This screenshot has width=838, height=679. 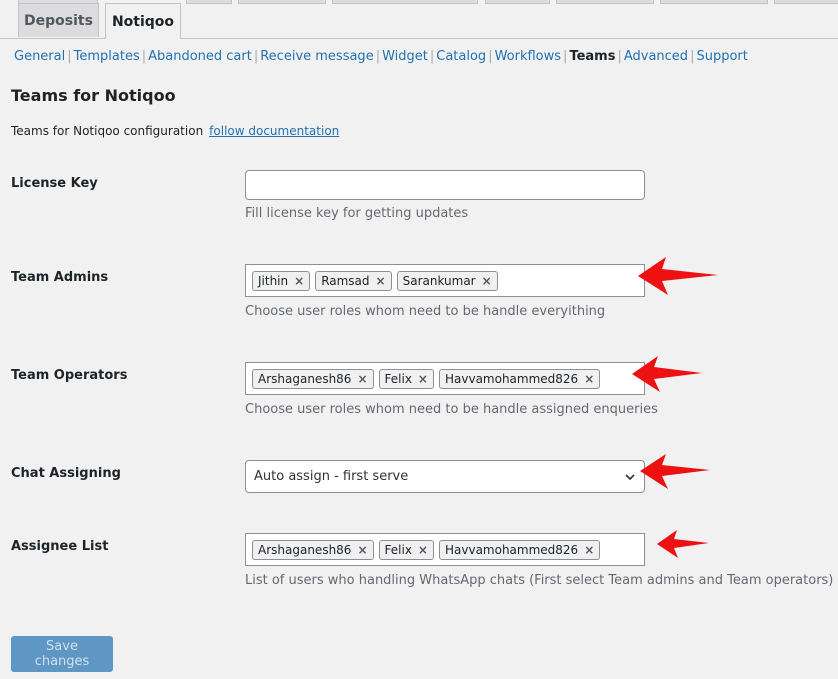 What do you see at coordinates (107, 131) in the screenshot?
I see `description-text: Teams for Notiqoo configuration` at bounding box center [107, 131].